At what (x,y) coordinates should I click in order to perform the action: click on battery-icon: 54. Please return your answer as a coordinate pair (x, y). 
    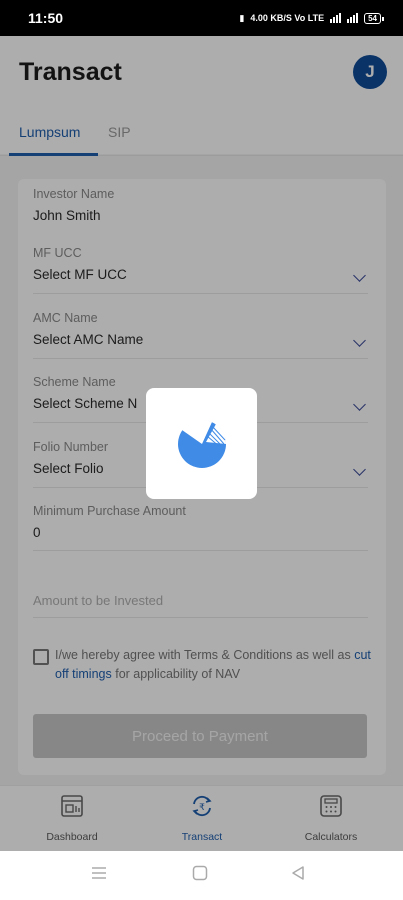
    Looking at the image, I should click on (374, 18).